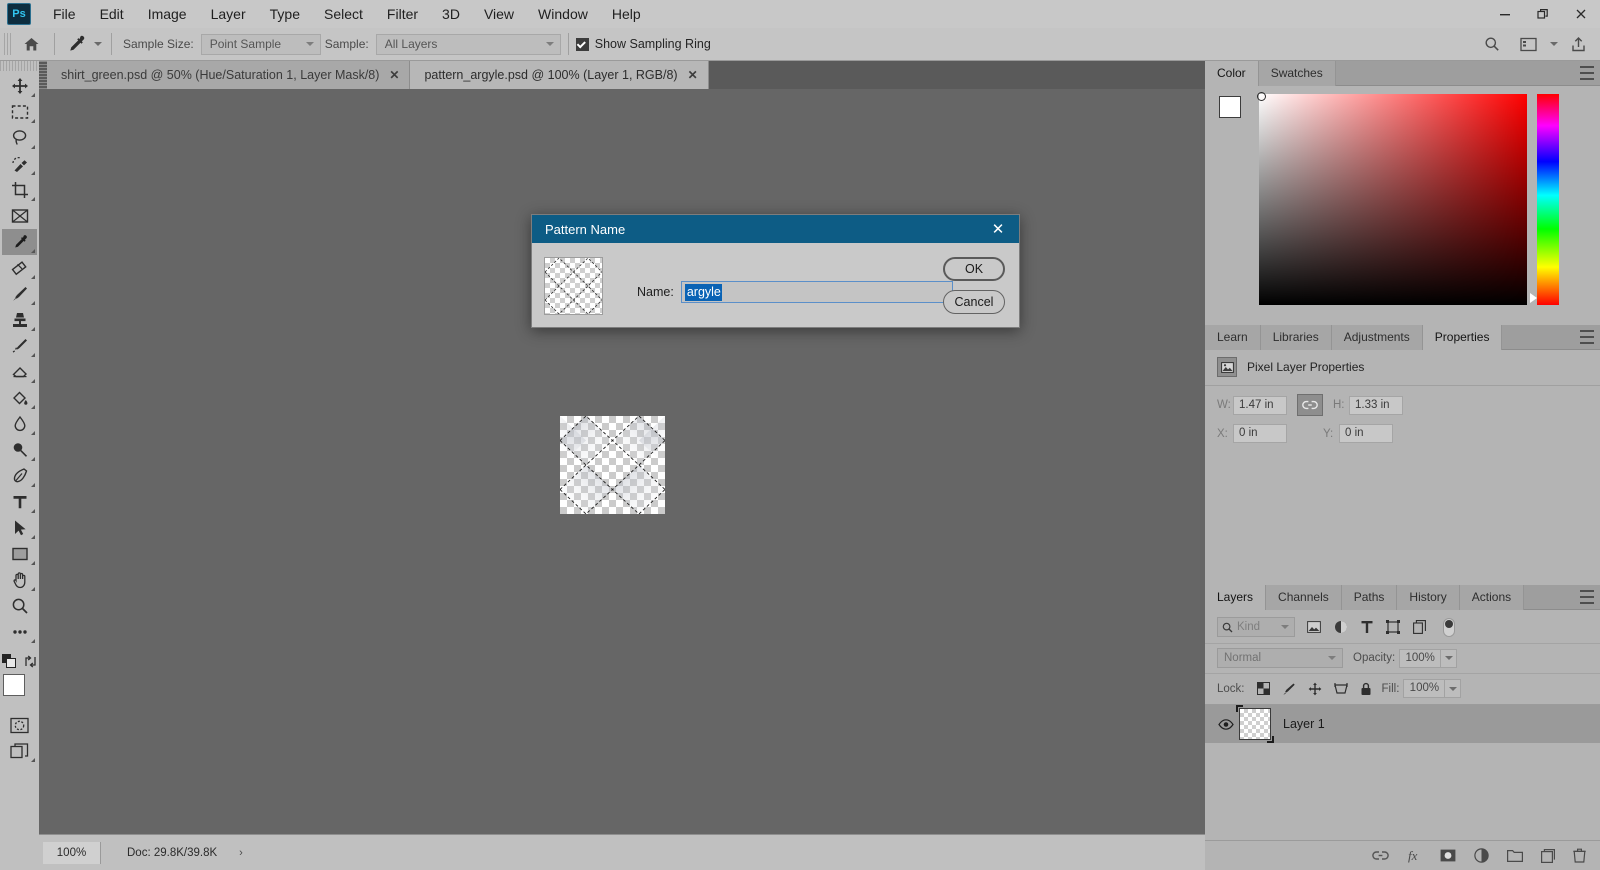 Image resolution: width=1600 pixels, height=870 pixels. What do you see at coordinates (1296, 337) in the screenshot?
I see `tab-libraries: Libraries` at bounding box center [1296, 337].